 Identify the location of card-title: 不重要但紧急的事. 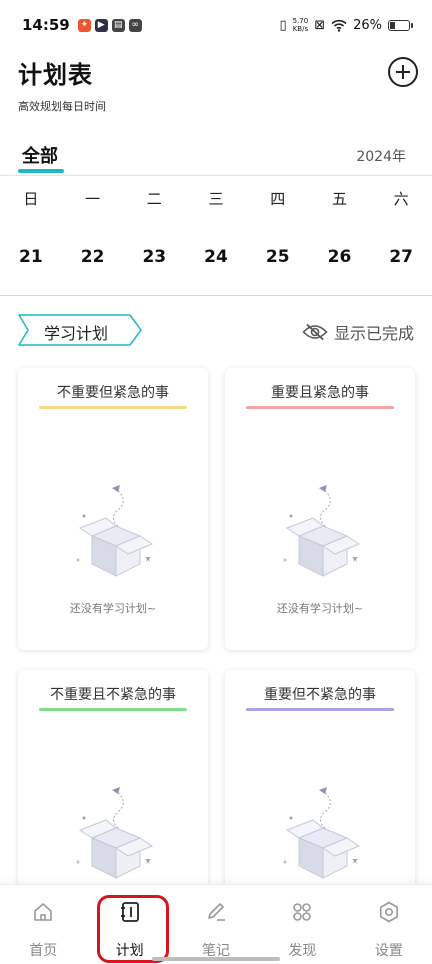
(113, 393).